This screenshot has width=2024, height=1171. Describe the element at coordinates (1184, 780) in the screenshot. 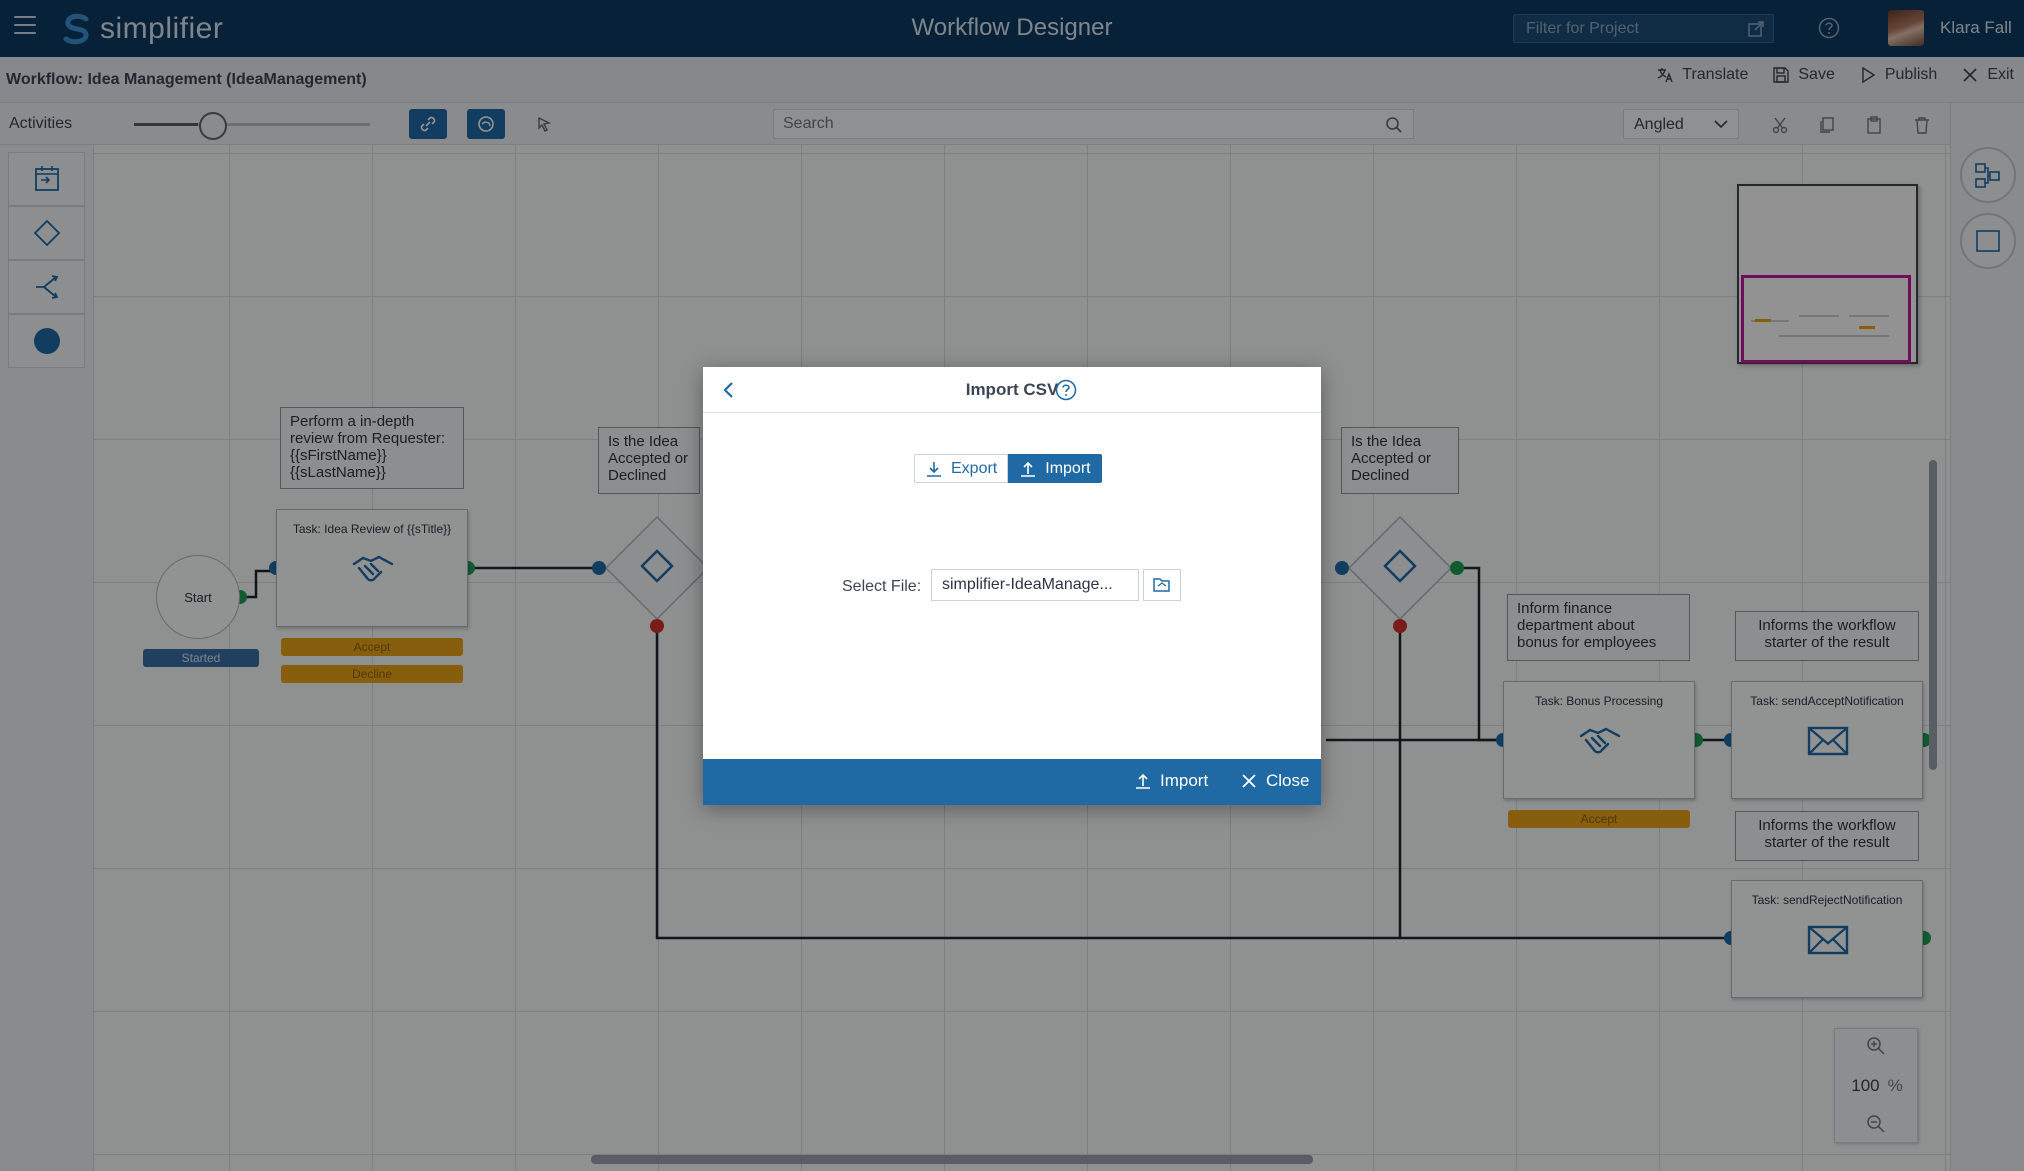

I see `import-button-label: Import` at that location.